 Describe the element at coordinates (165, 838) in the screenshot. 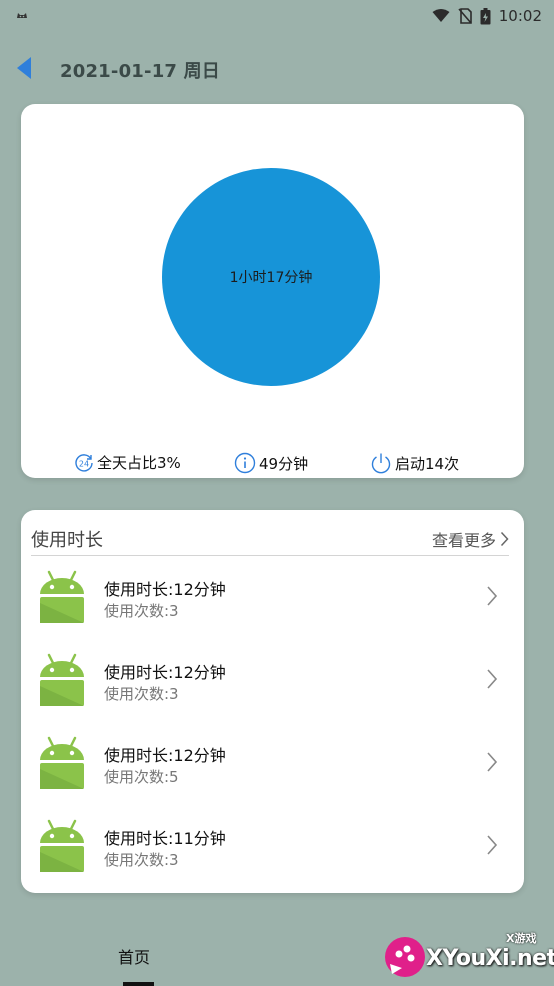

I see `app-duration: 使用时长:11分钟` at that location.